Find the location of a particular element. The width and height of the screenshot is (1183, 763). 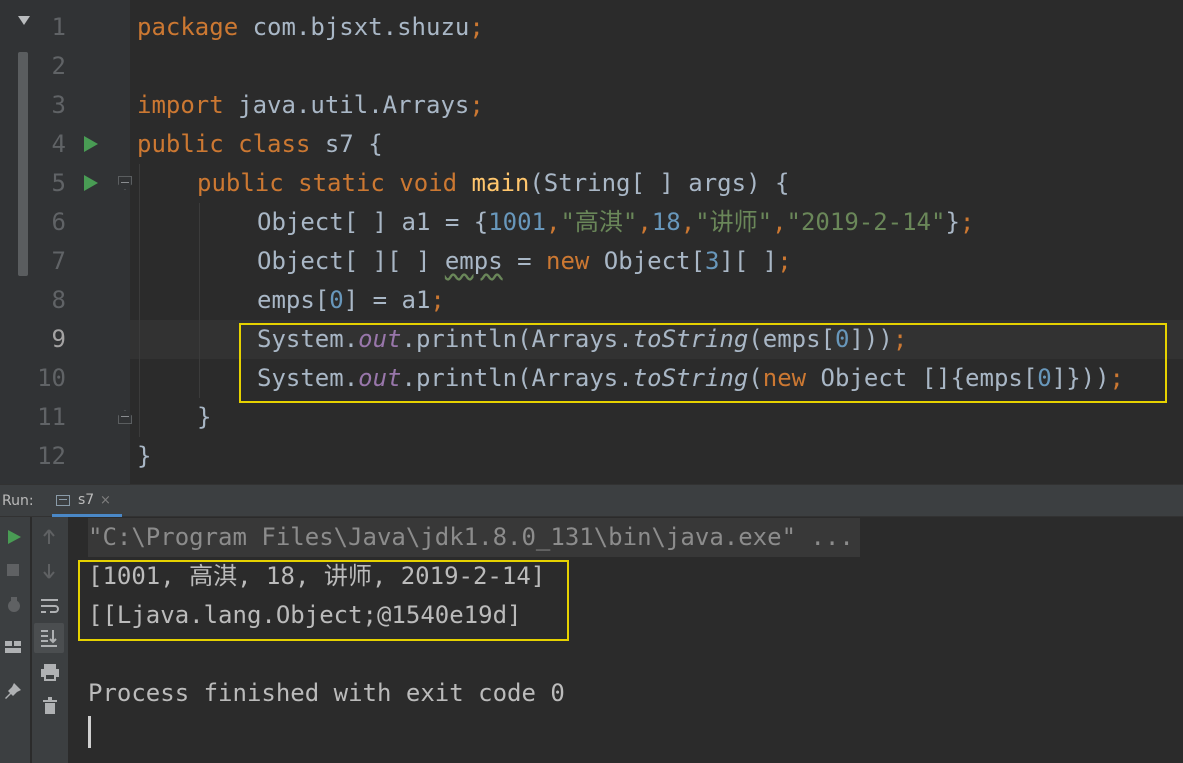

code-line-8: emps[0] = a1; is located at coordinates (351, 300).